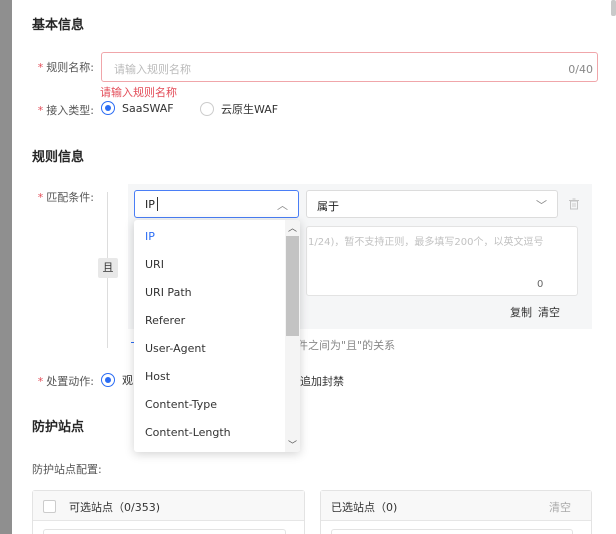 Image resolution: width=616 pixels, height=534 pixels. Describe the element at coordinates (322, 381) in the screenshot. I see `action-option-append-ban: 追加封禁` at that location.